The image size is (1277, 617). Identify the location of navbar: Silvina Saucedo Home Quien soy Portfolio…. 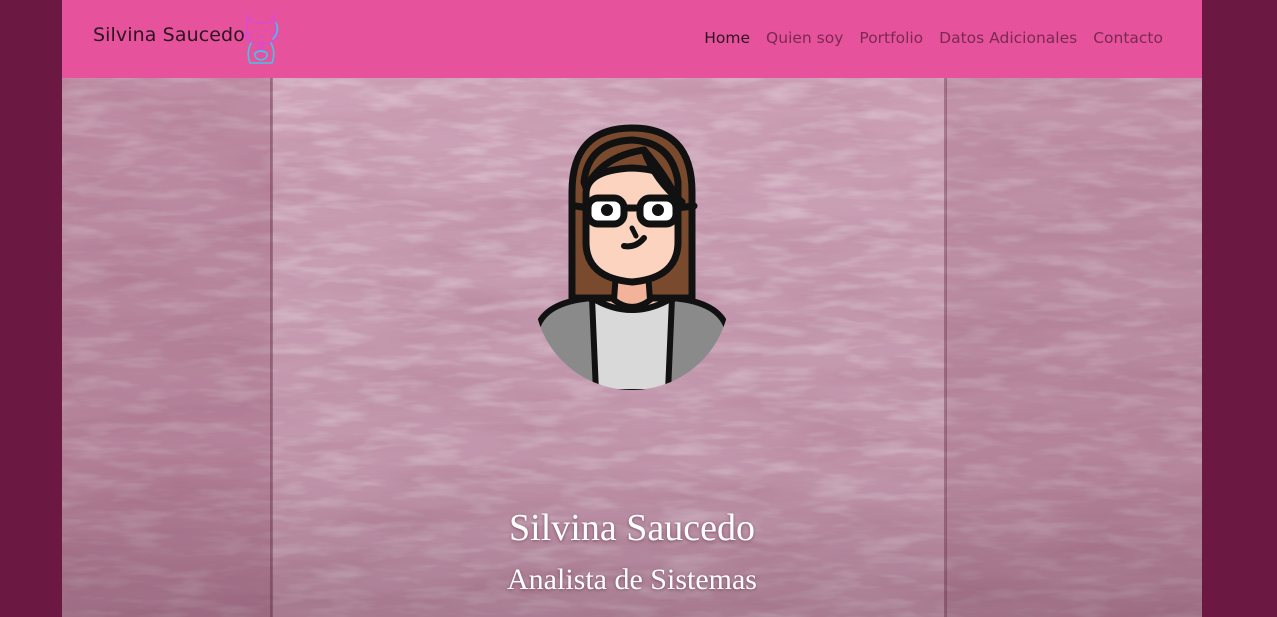
(632, 39).